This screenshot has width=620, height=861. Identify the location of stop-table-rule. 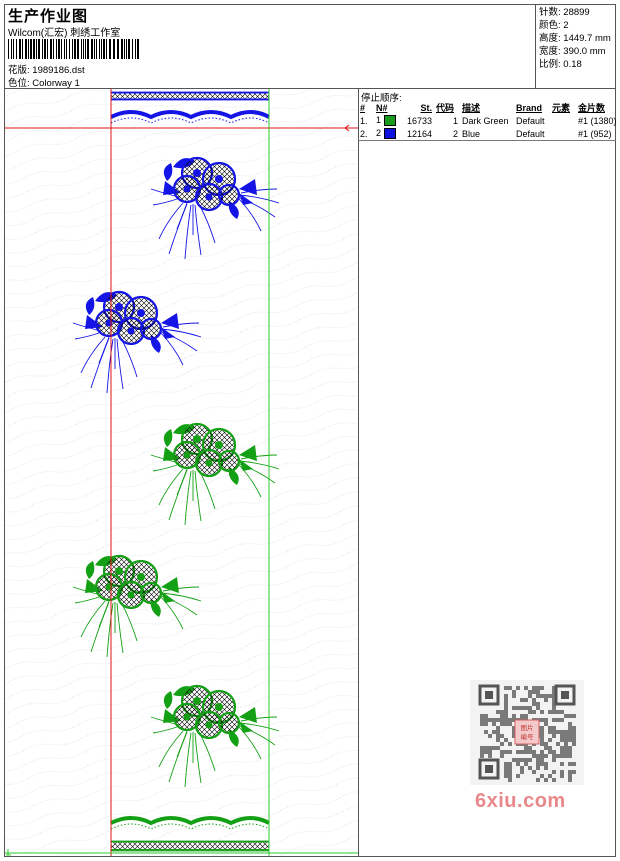
(487, 140).